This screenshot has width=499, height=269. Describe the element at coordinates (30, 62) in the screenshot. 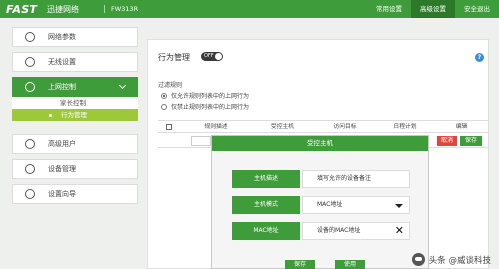

I see `wifi-icon` at that location.